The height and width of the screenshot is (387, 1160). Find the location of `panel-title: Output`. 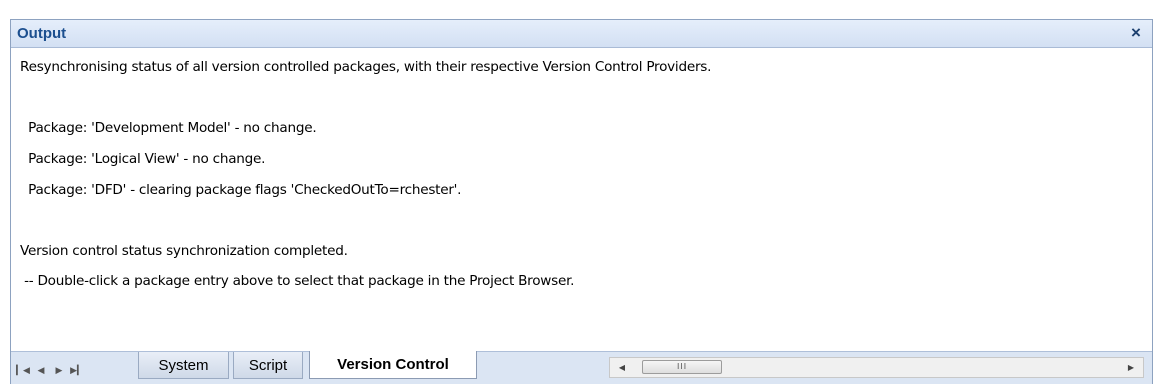

panel-title: Output is located at coordinates (42, 33).